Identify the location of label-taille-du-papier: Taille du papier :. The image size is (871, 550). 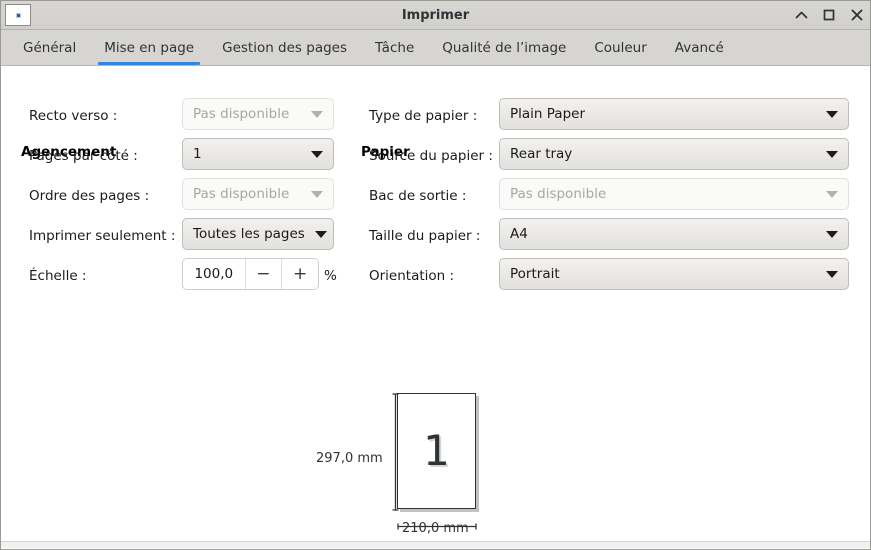
(425, 236).